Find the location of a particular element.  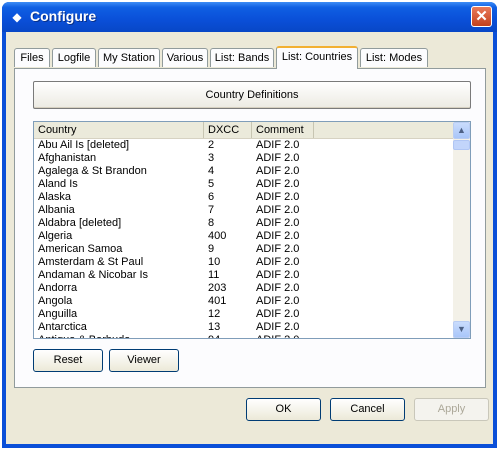

chevron-down-icon: ▼ is located at coordinates (461, 329).